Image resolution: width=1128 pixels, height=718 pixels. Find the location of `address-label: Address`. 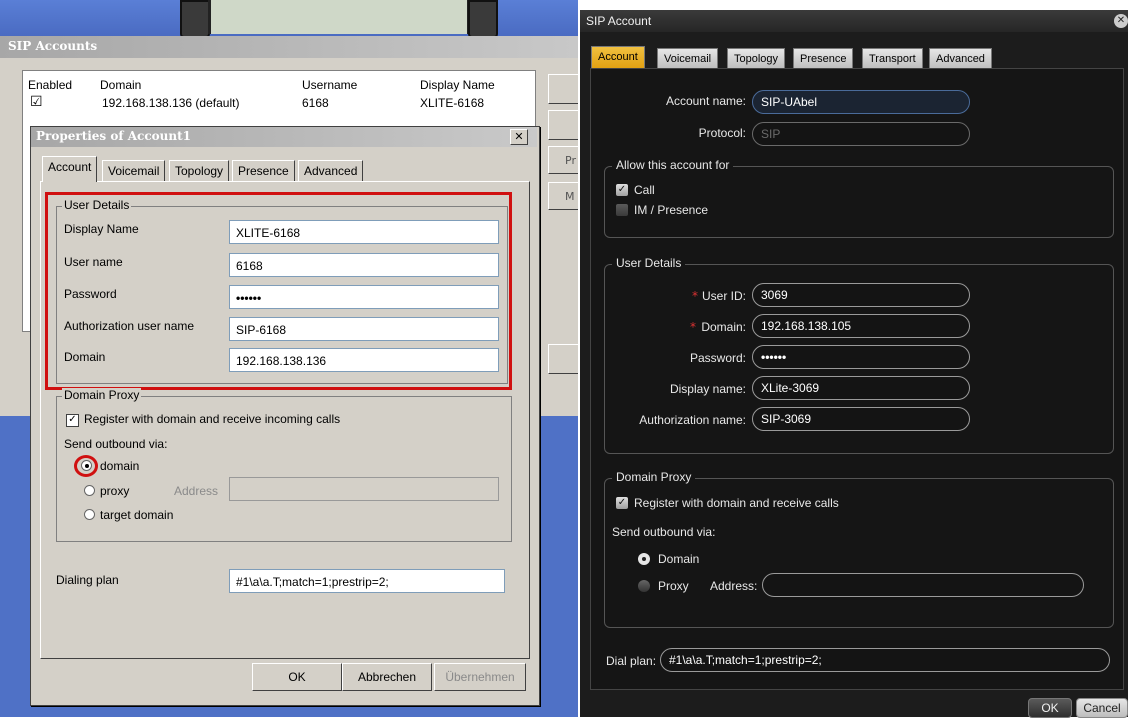

address-label: Address is located at coordinates (196, 491).